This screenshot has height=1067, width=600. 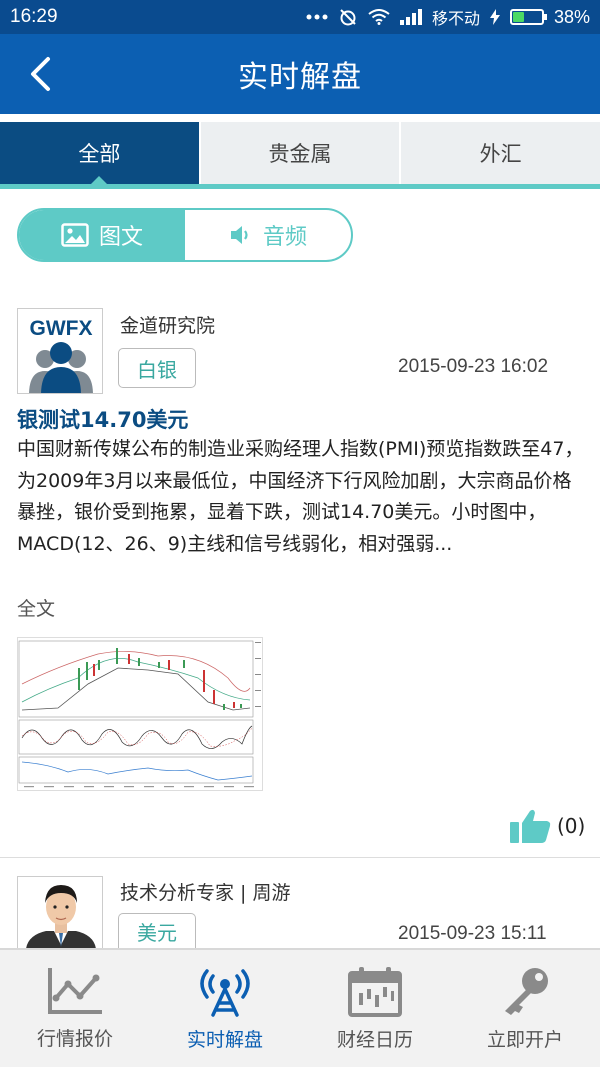 What do you see at coordinates (494, 17) in the screenshot?
I see `charging-icon` at bounding box center [494, 17].